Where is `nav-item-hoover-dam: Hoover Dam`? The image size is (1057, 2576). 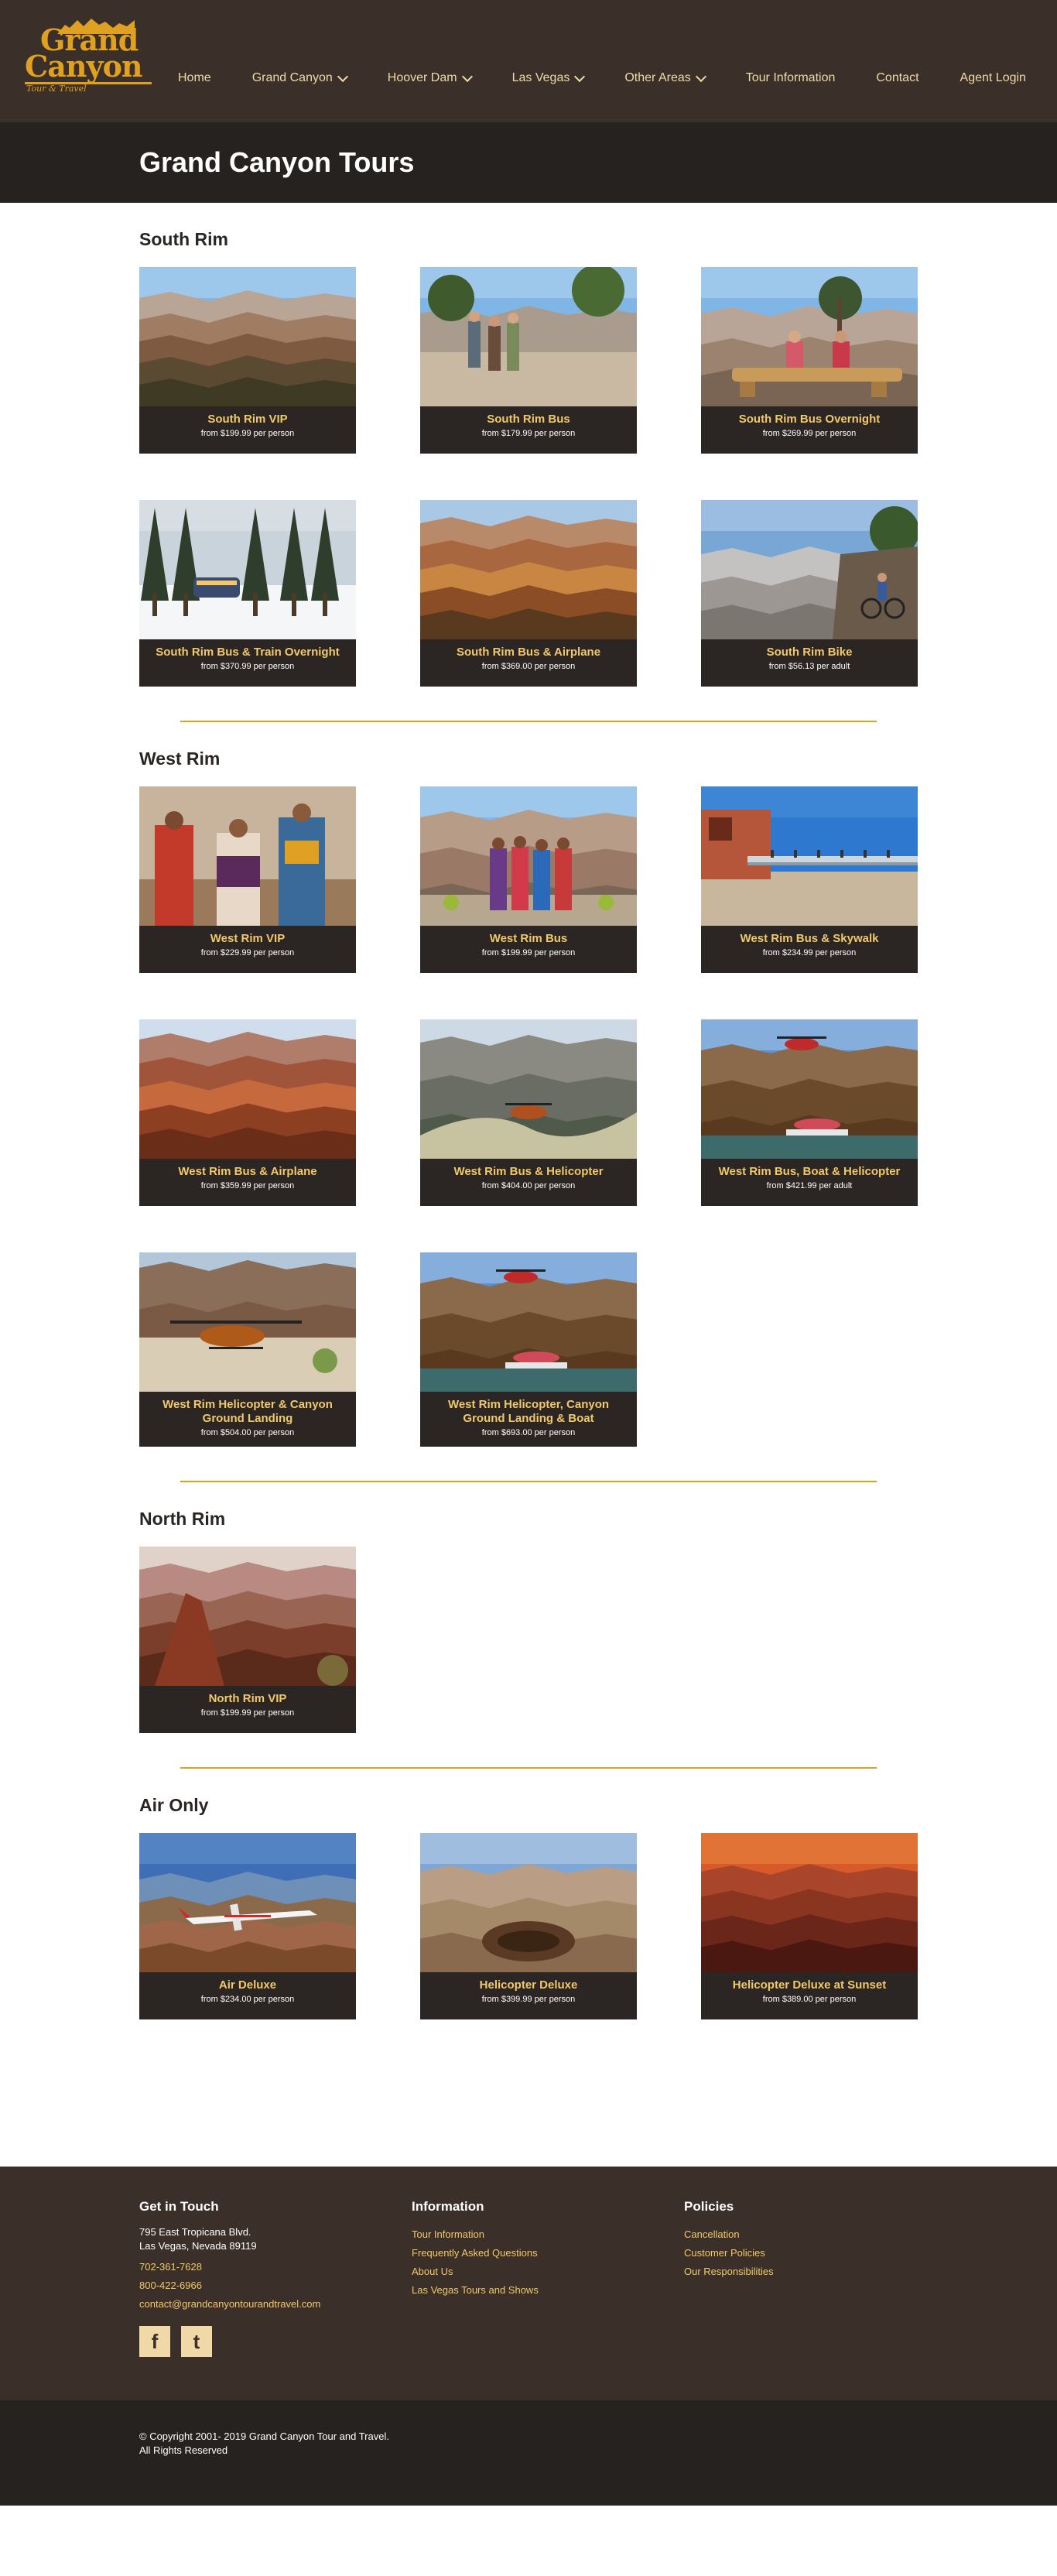 nav-item-hoover-dam: Hoover Dam is located at coordinates (430, 77).